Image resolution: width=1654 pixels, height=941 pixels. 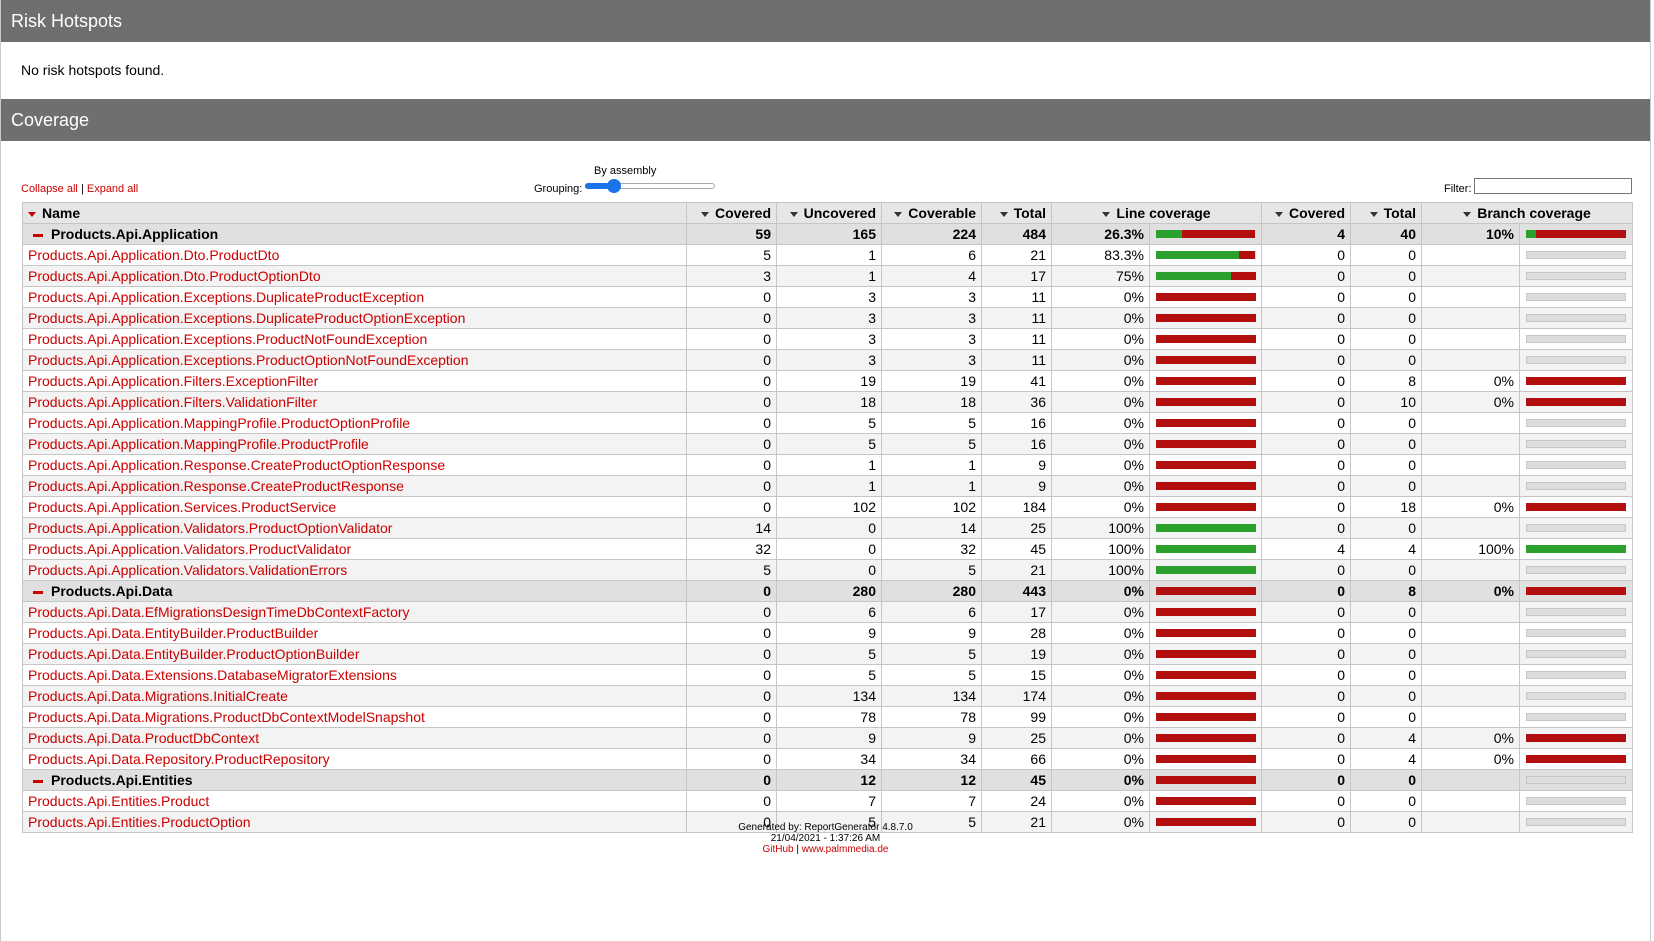 I want to click on uncovered-cell: 78, so click(x=829, y=717).